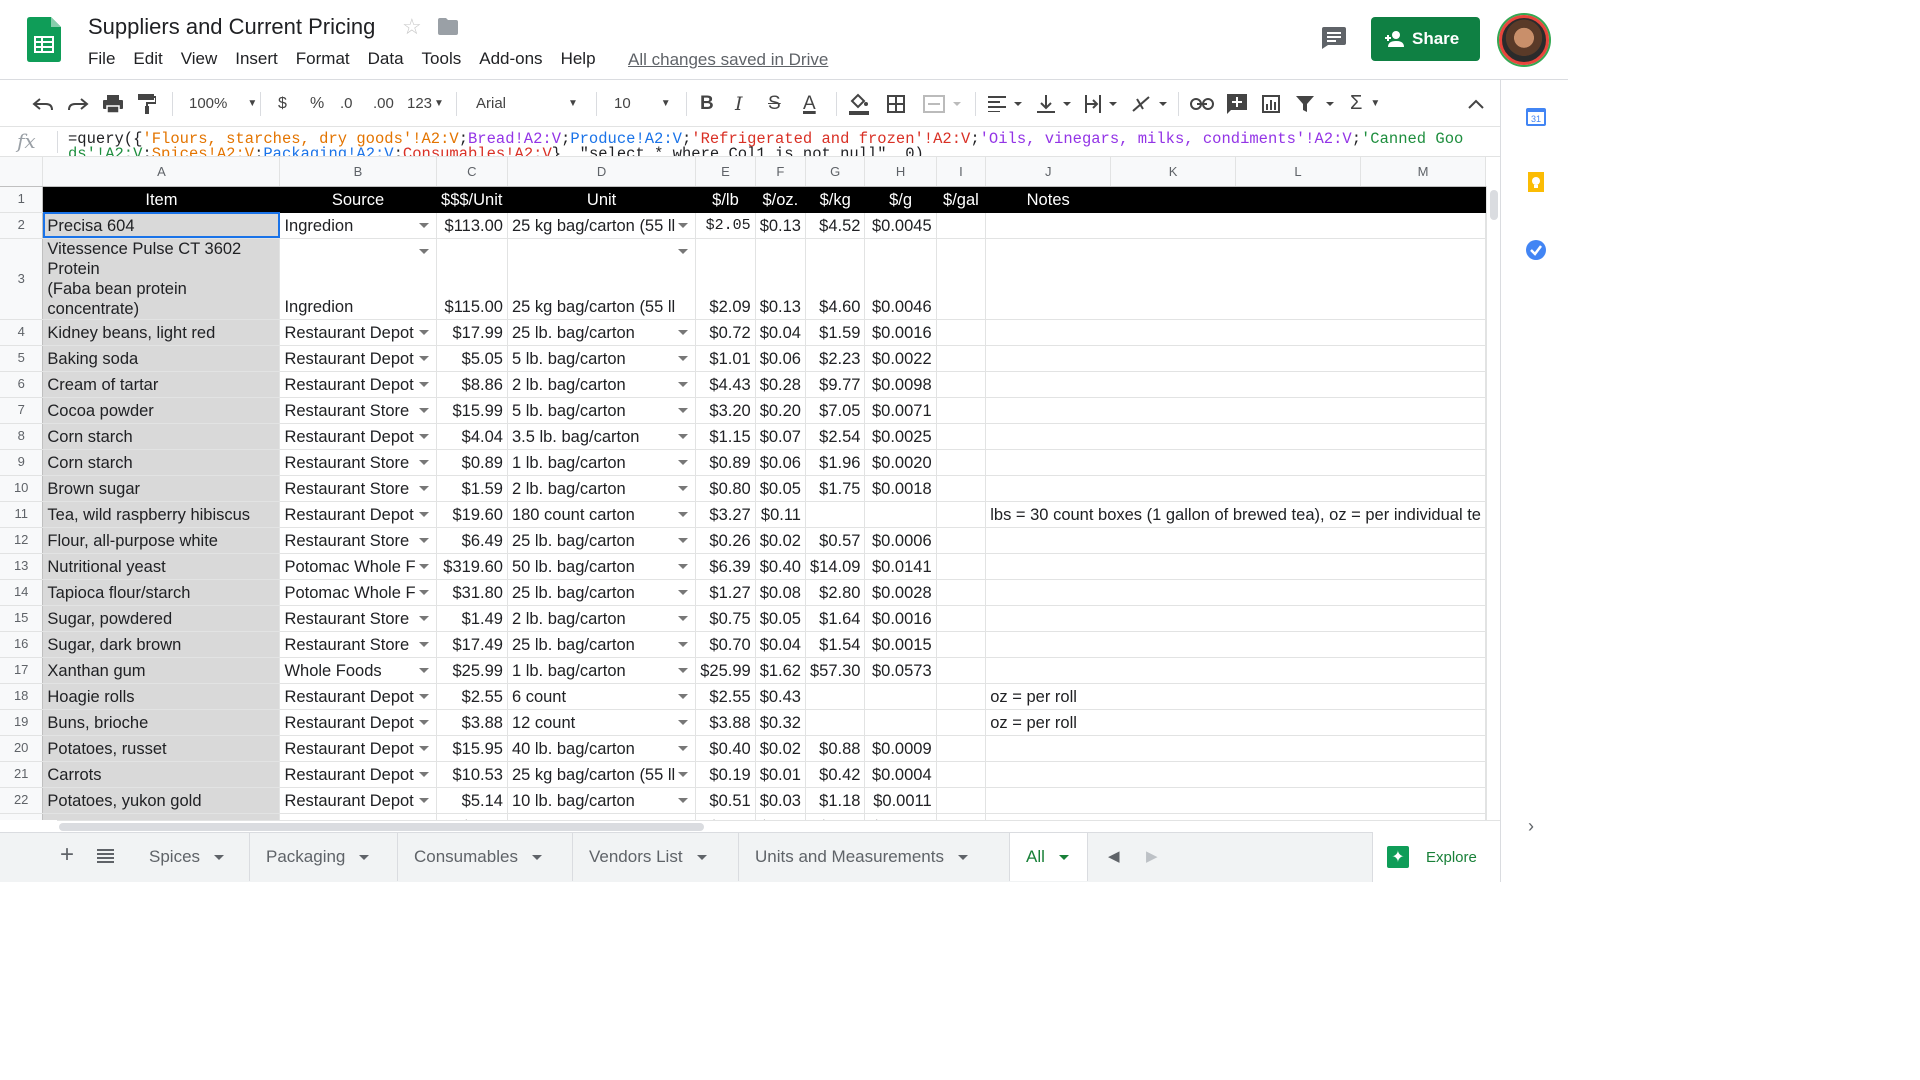  What do you see at coordinates (472, 644) in the screenshot?
I see `price-cell: $17.49` at bounding box center [472, 644].